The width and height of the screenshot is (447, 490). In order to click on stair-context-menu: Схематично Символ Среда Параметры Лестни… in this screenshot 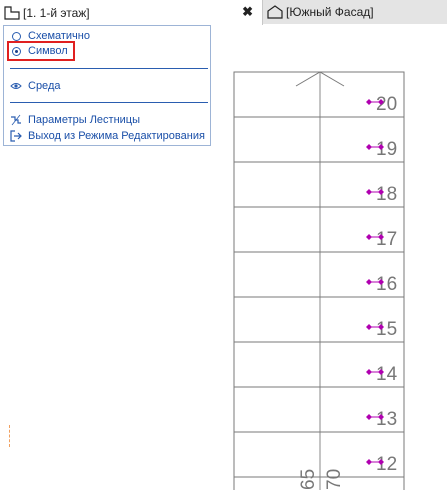, I will do `click(107, 85)`.